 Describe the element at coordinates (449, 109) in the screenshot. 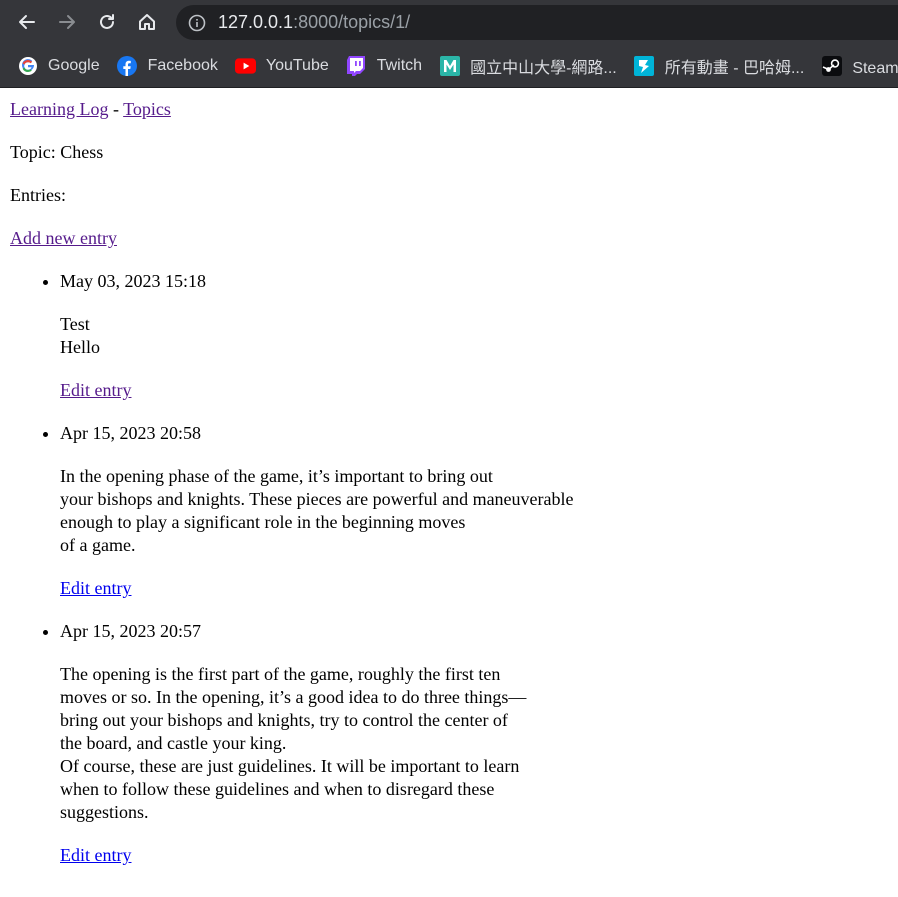

I see `site-header: Learning Log - Topics` at that location.